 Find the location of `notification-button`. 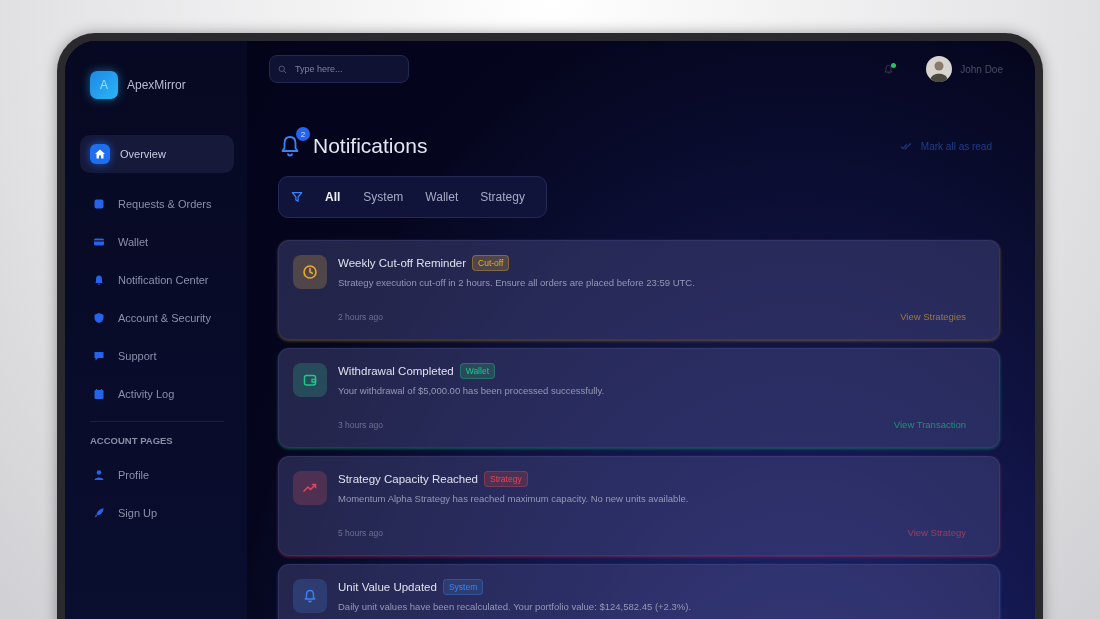

notification-button is located at coordinates (889, 69).